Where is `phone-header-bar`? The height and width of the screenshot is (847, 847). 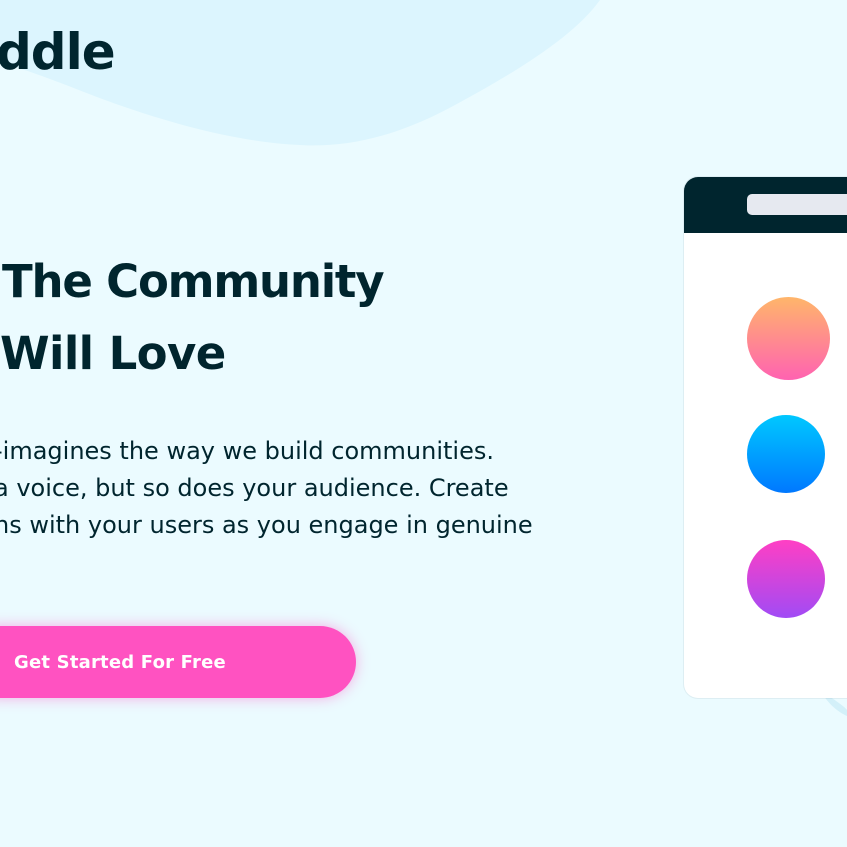 phone-header-bar is located at coordinates (765, 205).